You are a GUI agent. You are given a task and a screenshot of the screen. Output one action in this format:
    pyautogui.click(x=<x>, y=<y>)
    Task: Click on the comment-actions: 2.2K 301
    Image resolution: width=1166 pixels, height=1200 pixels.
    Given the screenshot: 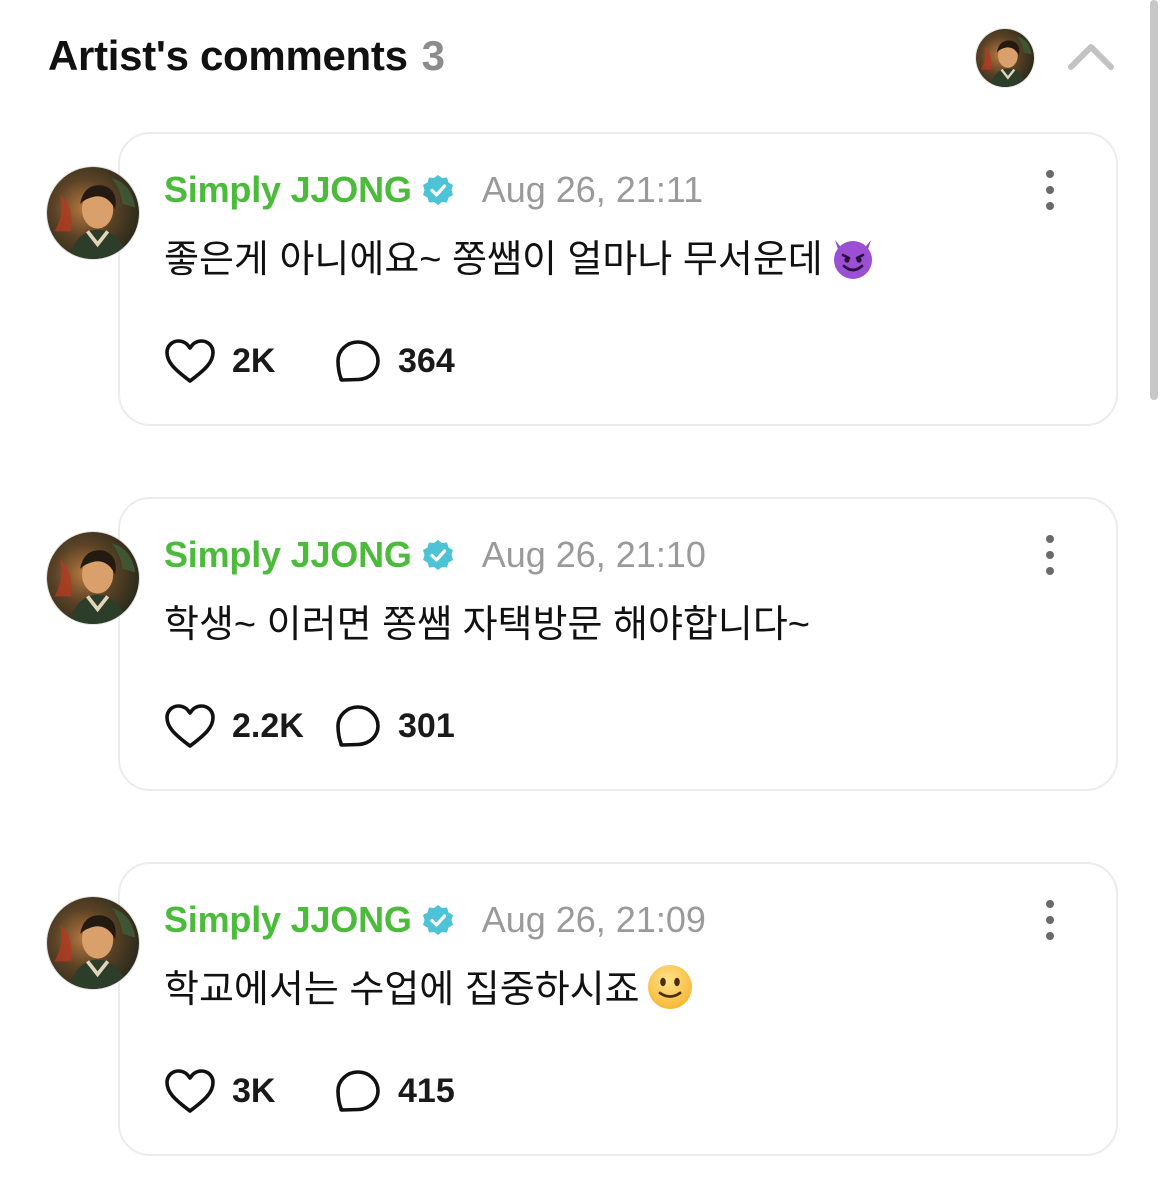 What is the action you would take?
    pyautogui.click(x=309, y=726)
    